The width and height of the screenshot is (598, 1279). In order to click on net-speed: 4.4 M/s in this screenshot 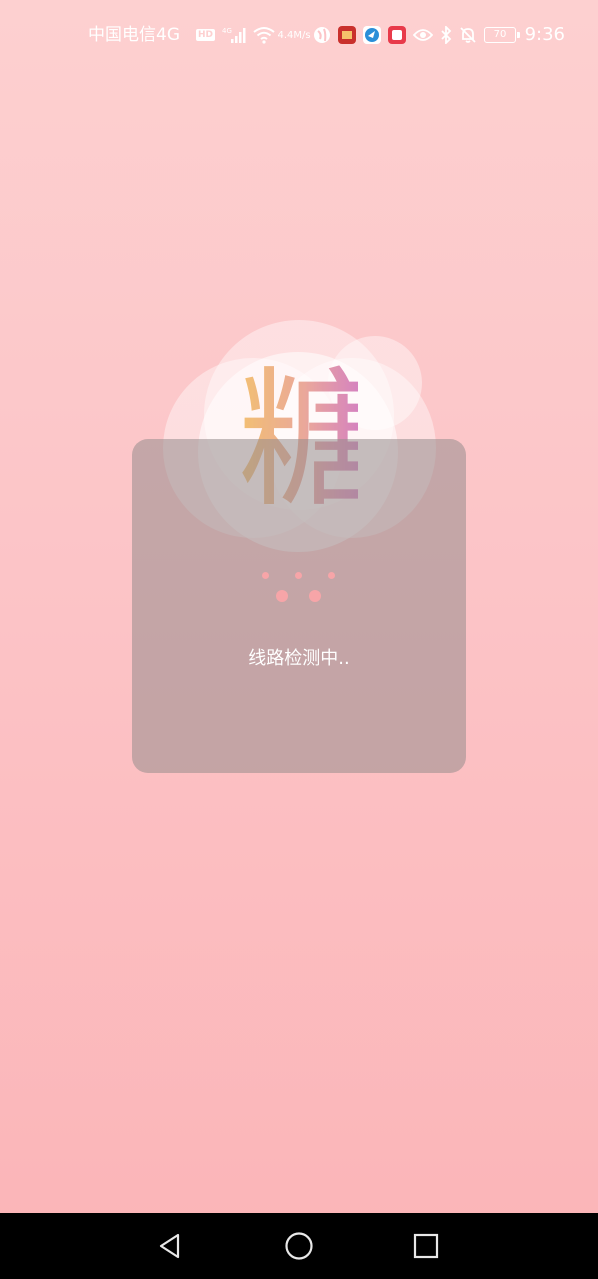, I will do `click(293, 35)`.